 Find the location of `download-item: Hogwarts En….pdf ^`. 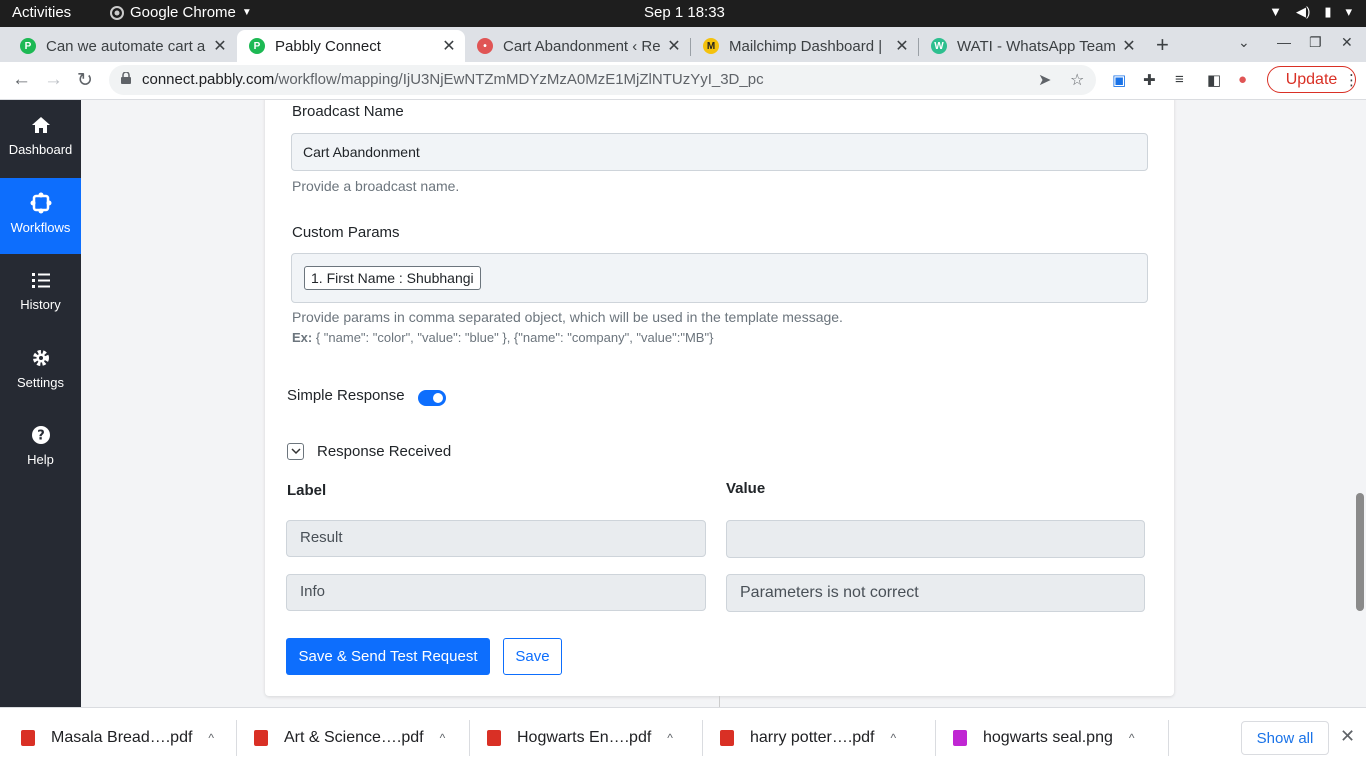

download-item: Hogwarts En….pdf ^ is located at coordinates (592, 738).